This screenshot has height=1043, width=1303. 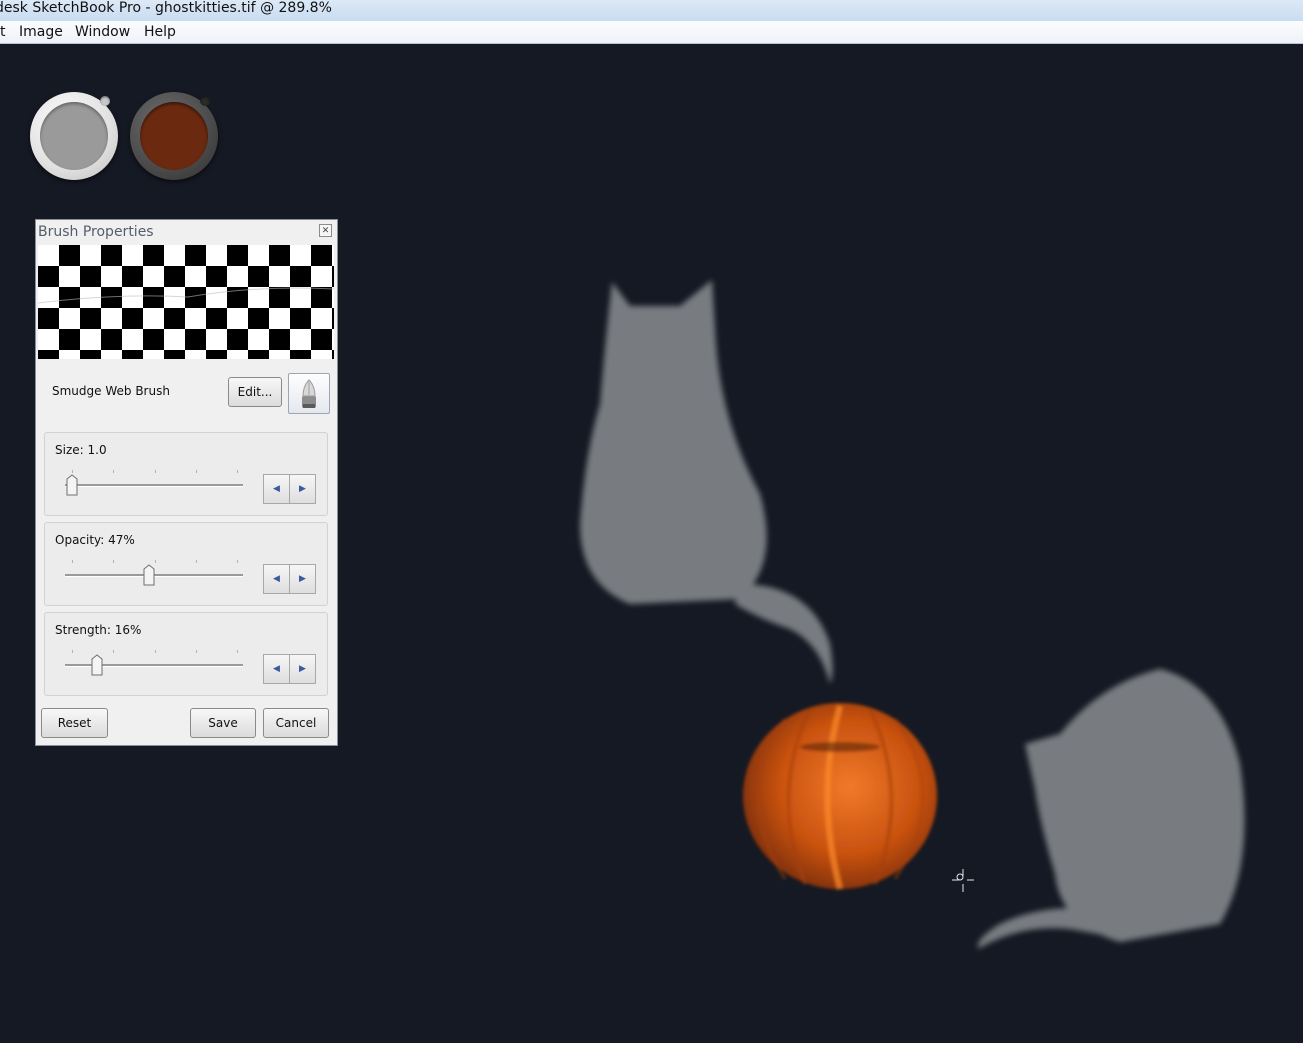 I want to click on decrease-size-icon: ◀, so click(x=277, y=489).